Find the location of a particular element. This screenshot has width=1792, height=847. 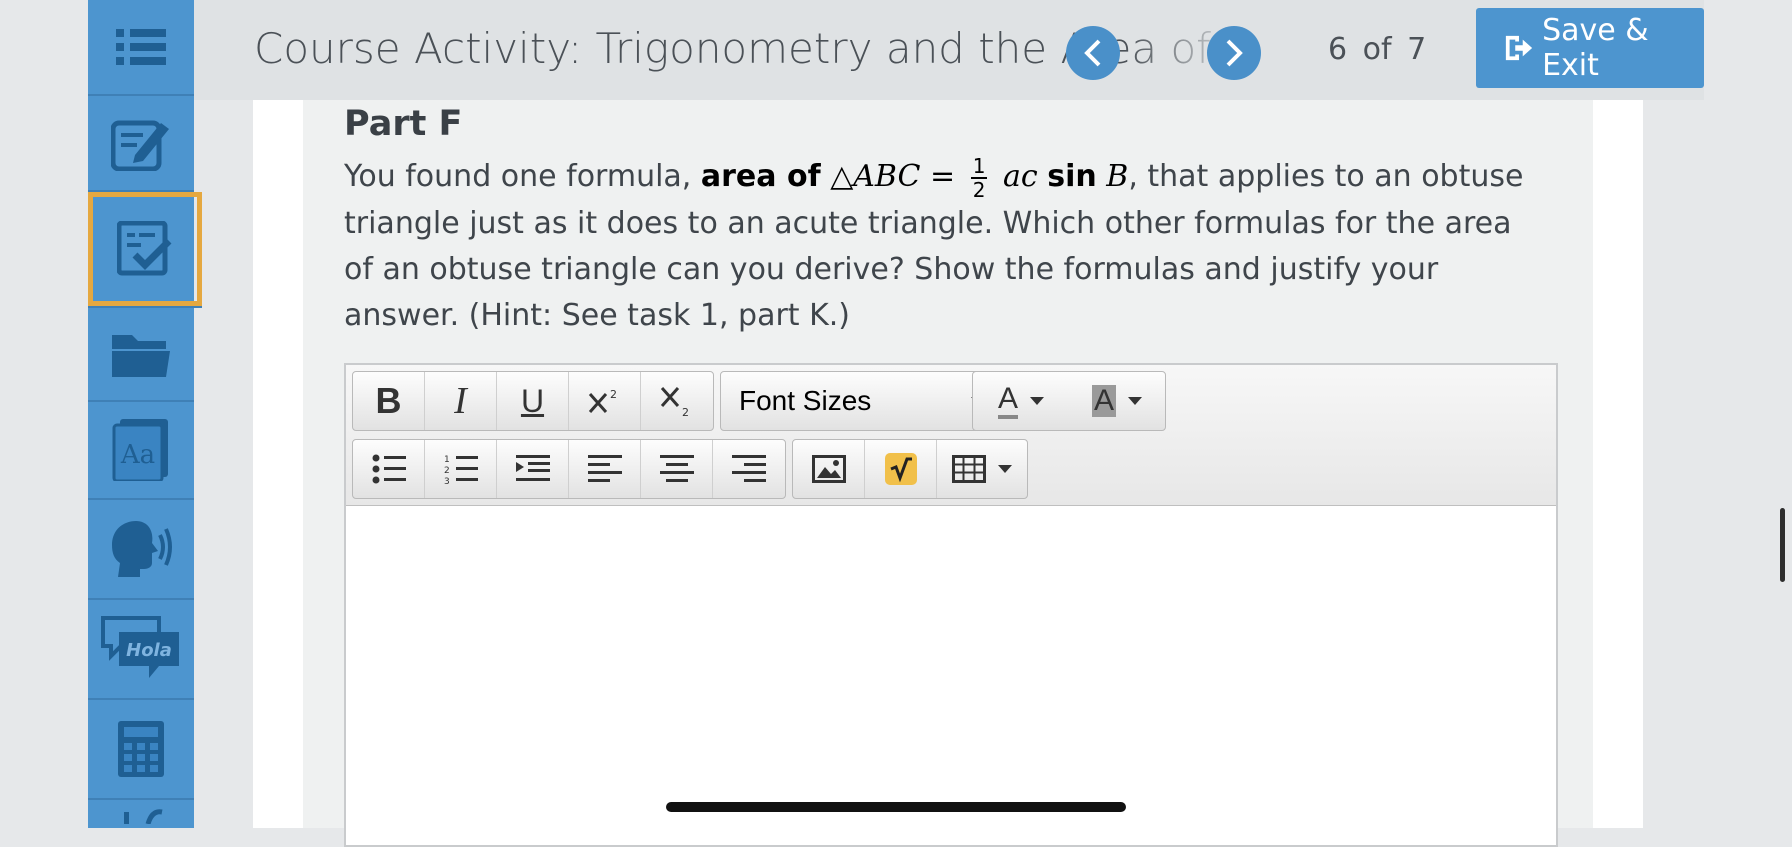

numbered-list-icon: 123 is located at coordinates (461, 469).